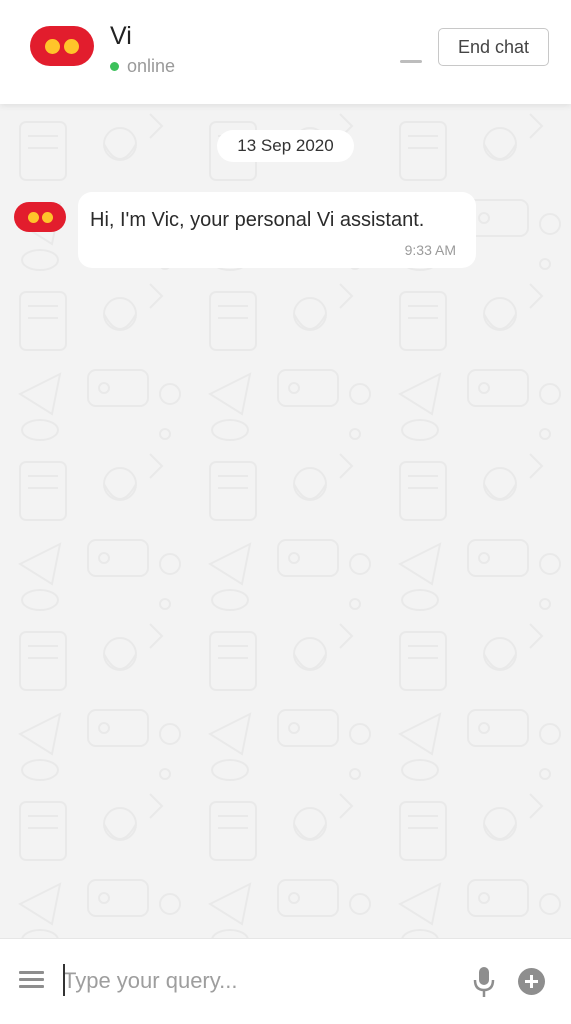 This screenshot has height=1024, width=571. What do you see at coordinates (493, 47) in the screenshot?
I see `end-chat-button: End chat` at bounding box center [493, 47].